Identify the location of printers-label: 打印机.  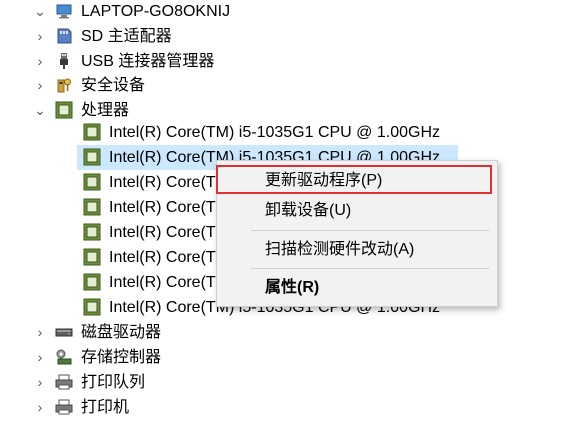
(105, 407).